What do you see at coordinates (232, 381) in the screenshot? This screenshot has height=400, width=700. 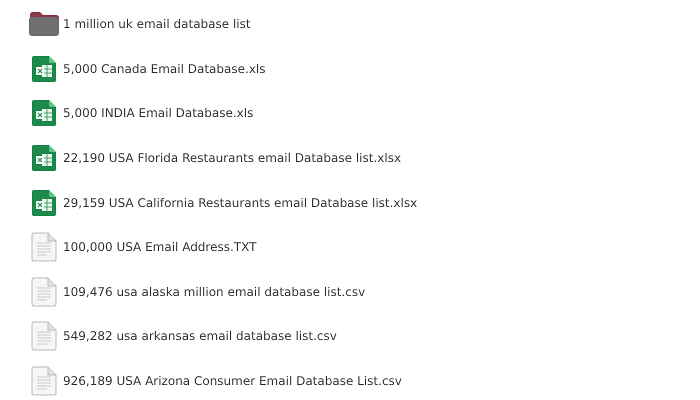 I see `file-name: 926,189 USA Arizona Consumer Email Database List.csv` at bounding box center [232, 381].